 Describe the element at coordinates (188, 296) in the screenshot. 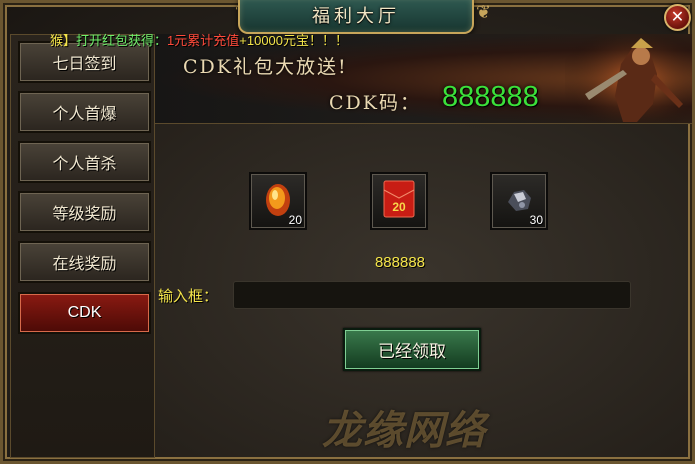

I see `cdk-input-label: 输入框：` at that location.